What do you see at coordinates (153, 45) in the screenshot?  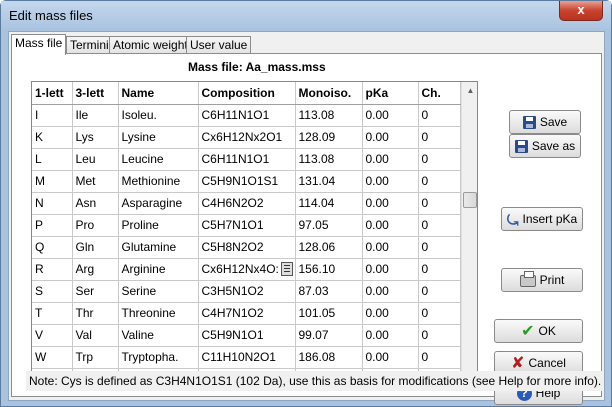 I see `tab-atomic-weights: Atomic weights` at bounding box center [153, 45].